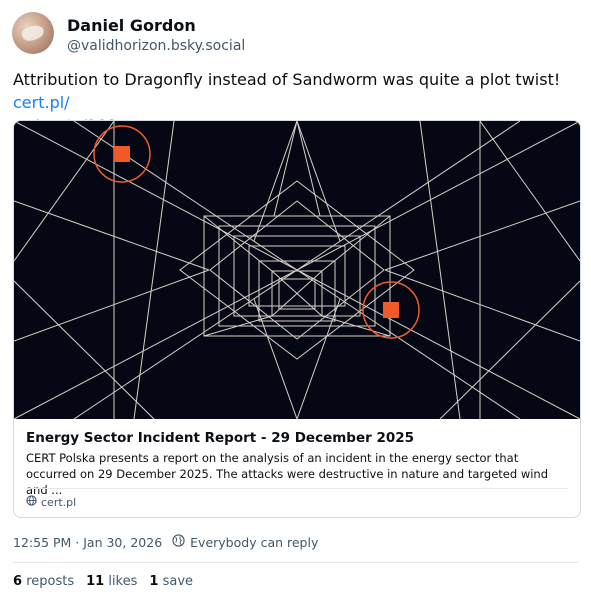 The height and width of the screenshot is (598, 591). What do you see at coordinates (156, 46) in the screenshot?
I see `author-handle: @validhorizon.bsky.social` at bounding box center [156, 46].